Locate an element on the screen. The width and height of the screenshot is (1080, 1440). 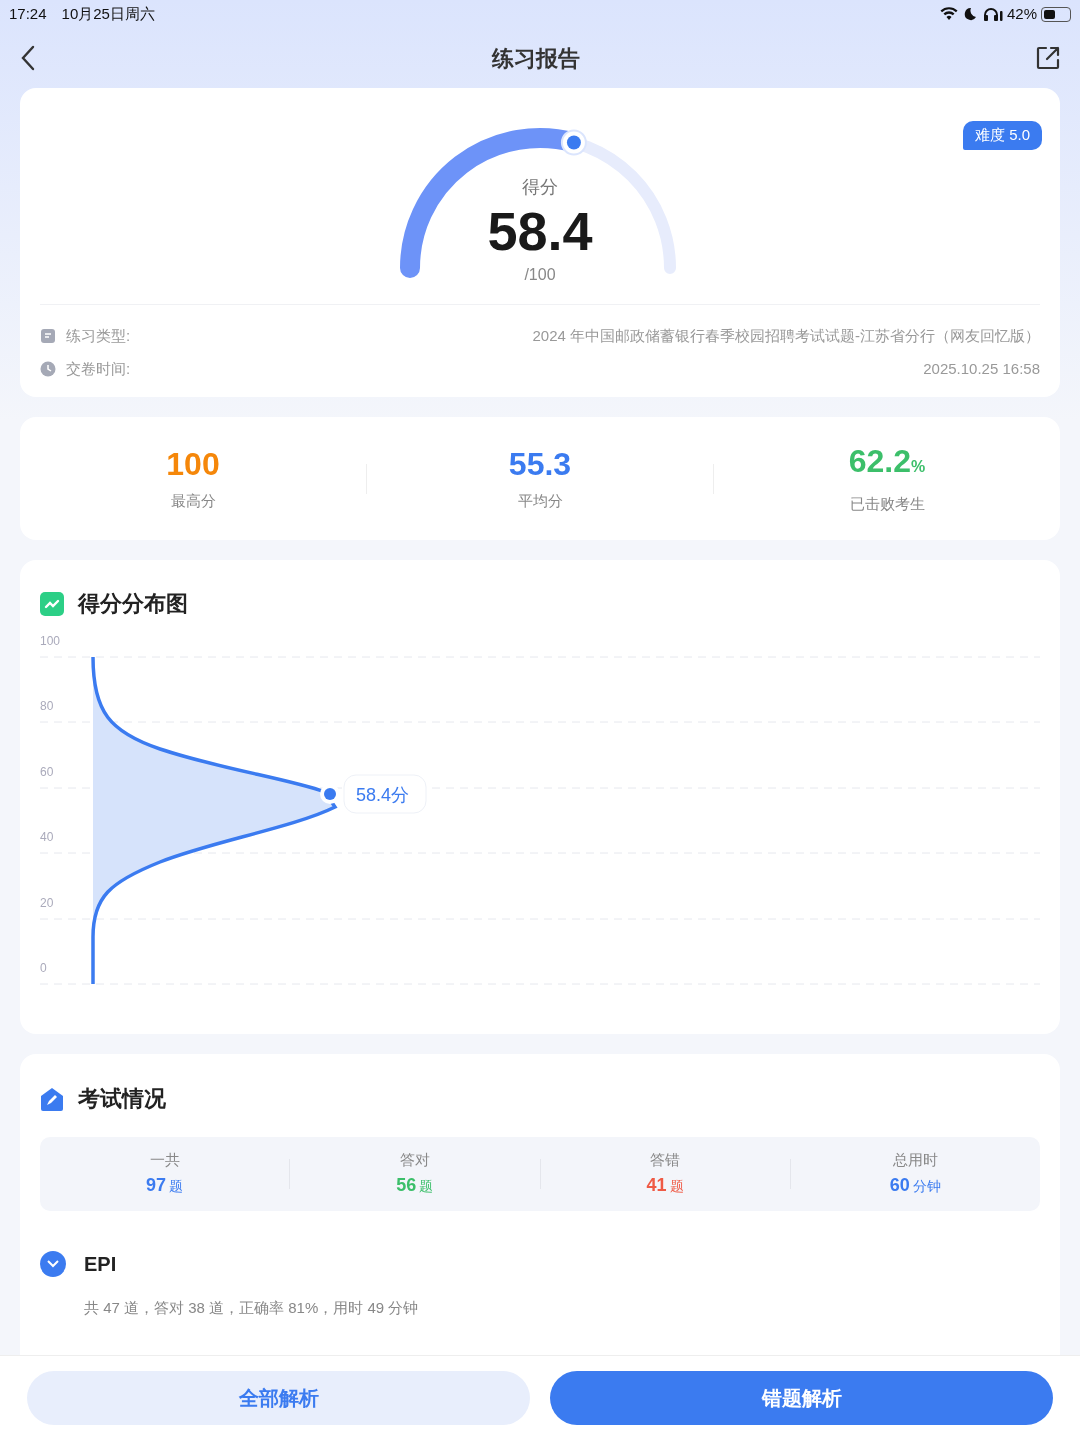
page-title: 练习报告 is located at coordinates (536, 58).